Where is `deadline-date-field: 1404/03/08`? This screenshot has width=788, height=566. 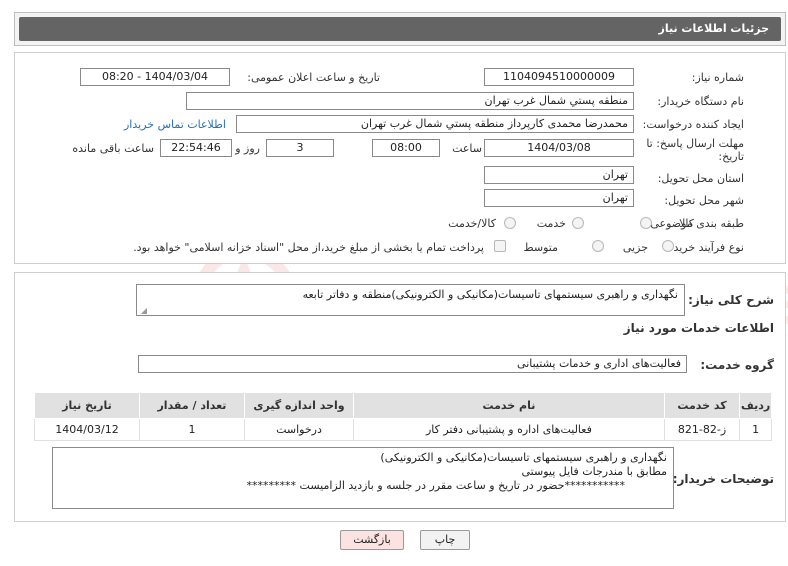 deadline-date-field: 1404/03/08 is located at coordinates (559, 148).